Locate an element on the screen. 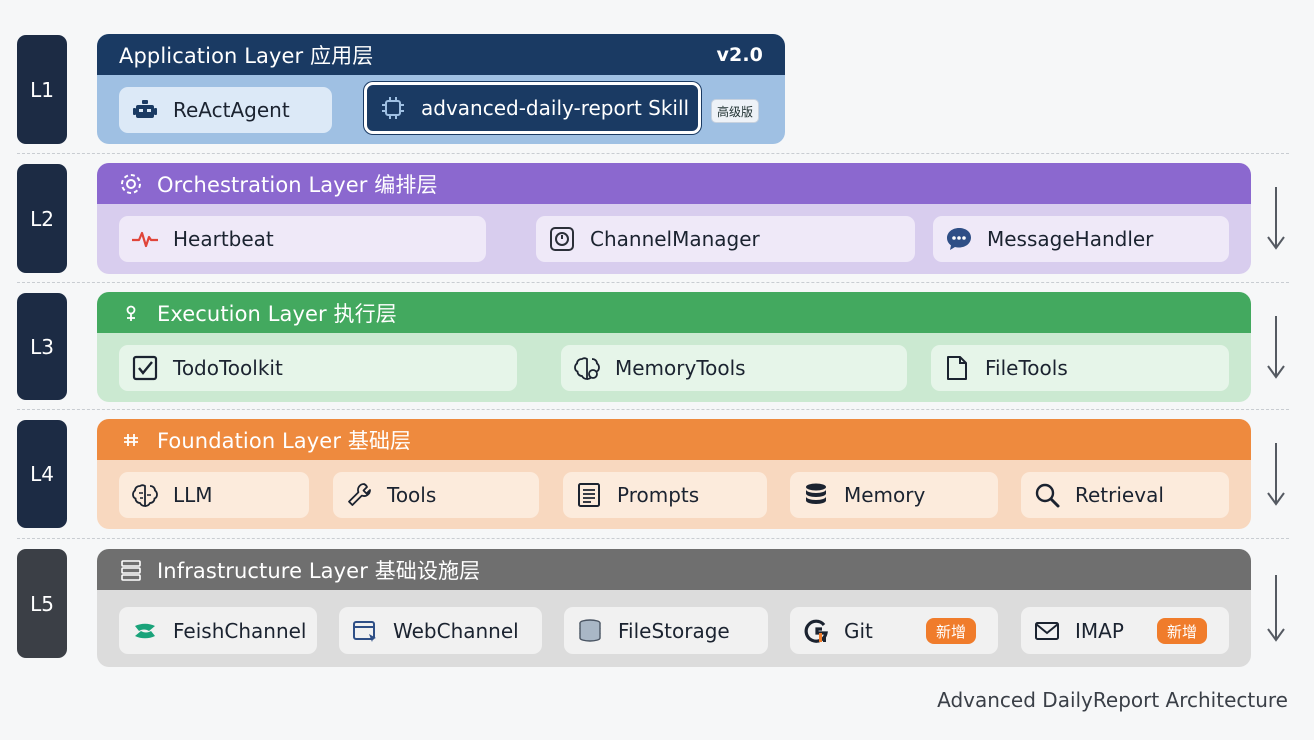  component-retrieval: Retrieval is located at coordinates (1125, 495).